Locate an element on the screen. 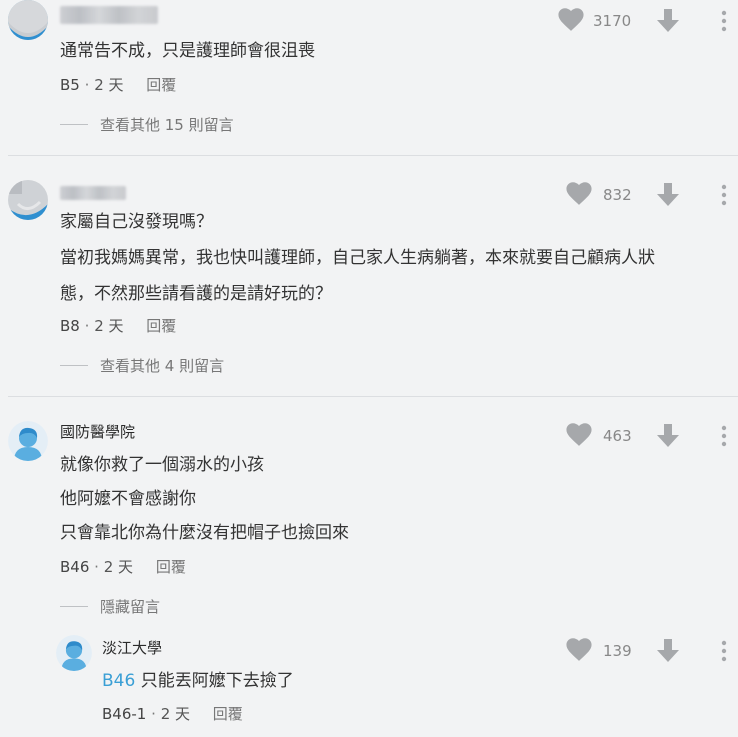  comment-text-line: 通常告不成，只是護理師會很沮喪 is located at coordinates (187, 51).